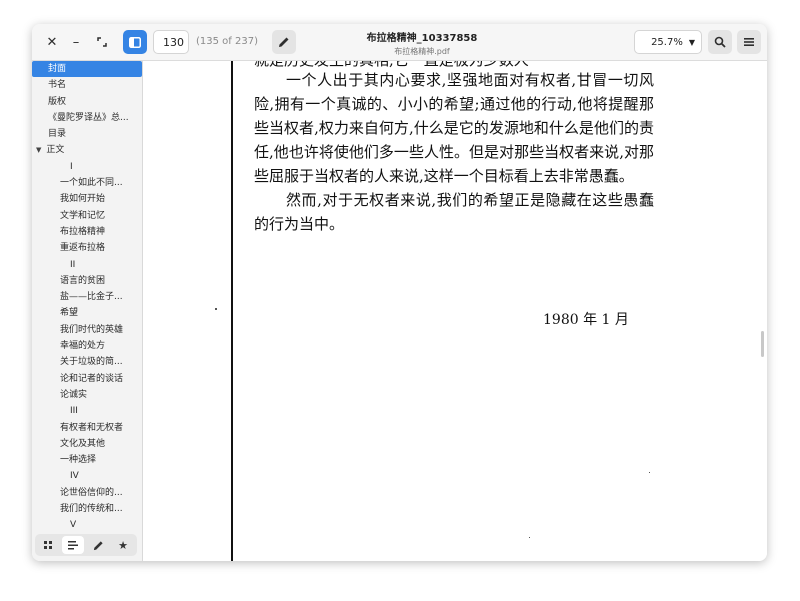 The width and height of the screenshot is (800, 601). I want to click on sidebar-mode-switcher: ★, so click(86, 545).